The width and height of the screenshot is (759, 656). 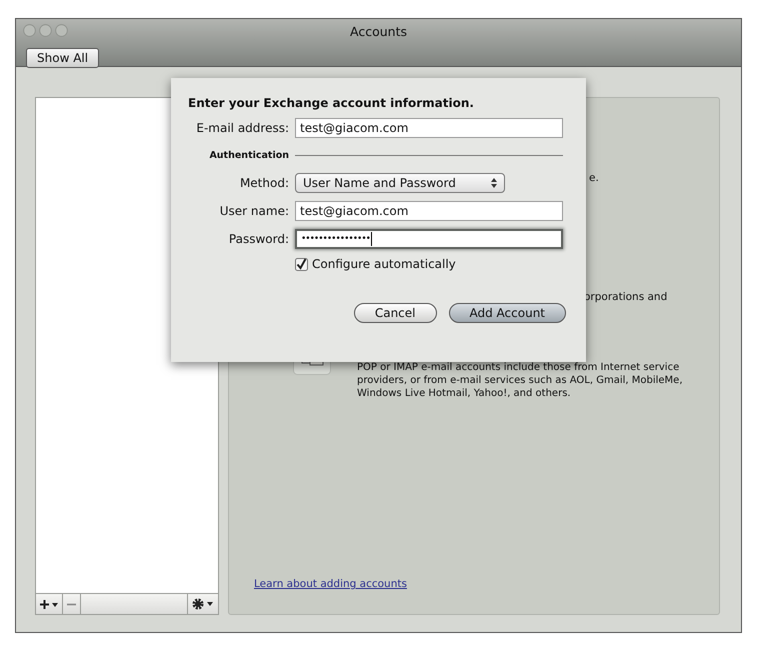 I want to click on panel-text-fragment: orporations and, so click(x=626, y=297).